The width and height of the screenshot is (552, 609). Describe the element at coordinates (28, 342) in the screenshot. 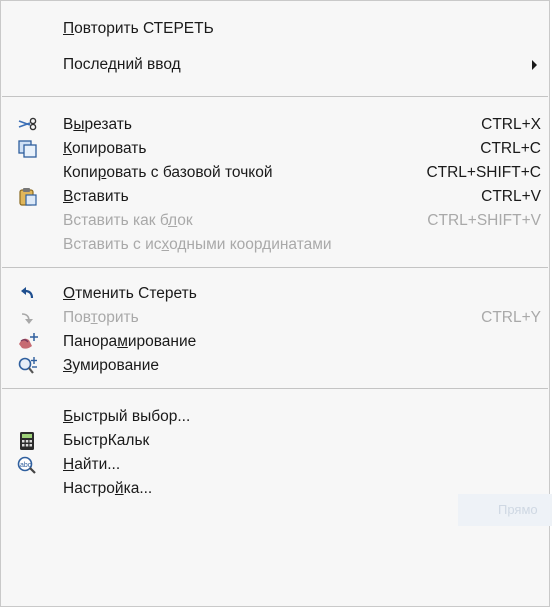

I see `pan-icon` at that location.